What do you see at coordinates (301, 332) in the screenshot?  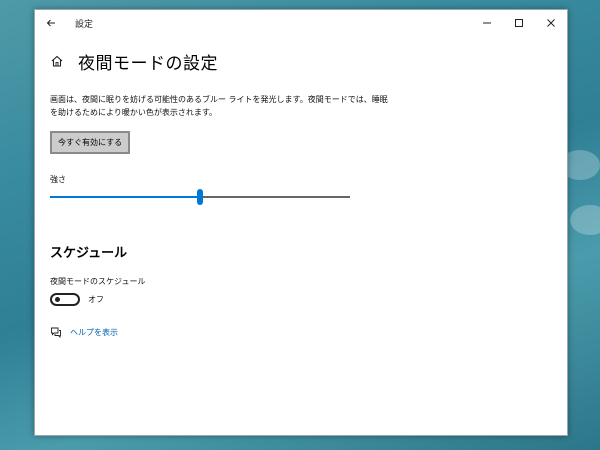 I see `help-row: ヘルプを表示` at bounding box center [301, 332].